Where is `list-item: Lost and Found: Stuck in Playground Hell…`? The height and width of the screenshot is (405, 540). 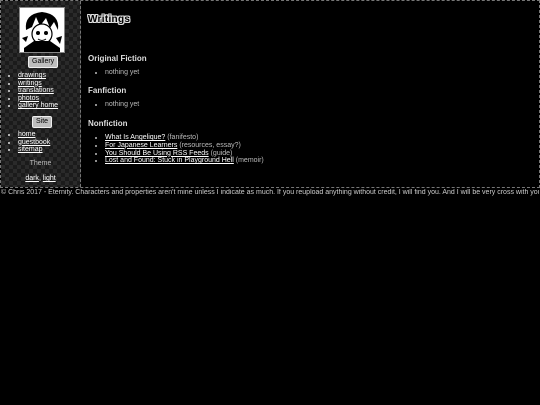 list-item: Lost and Found: Stuck in Playground Hell… is located at coordinates (184, 161).